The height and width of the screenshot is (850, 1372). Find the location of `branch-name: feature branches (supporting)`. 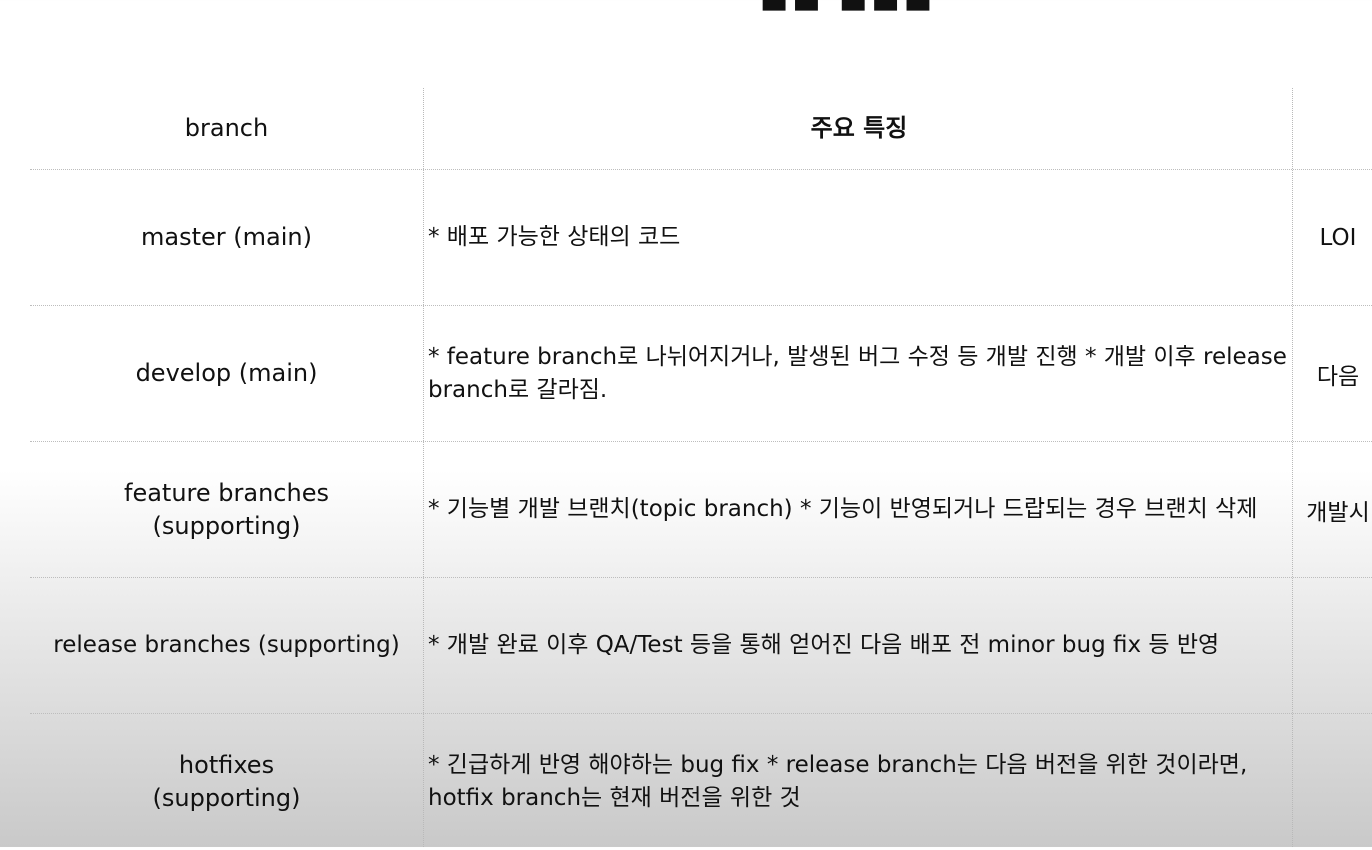

branch-name: feature branches (supporting) is located at coordinates (226, 509).